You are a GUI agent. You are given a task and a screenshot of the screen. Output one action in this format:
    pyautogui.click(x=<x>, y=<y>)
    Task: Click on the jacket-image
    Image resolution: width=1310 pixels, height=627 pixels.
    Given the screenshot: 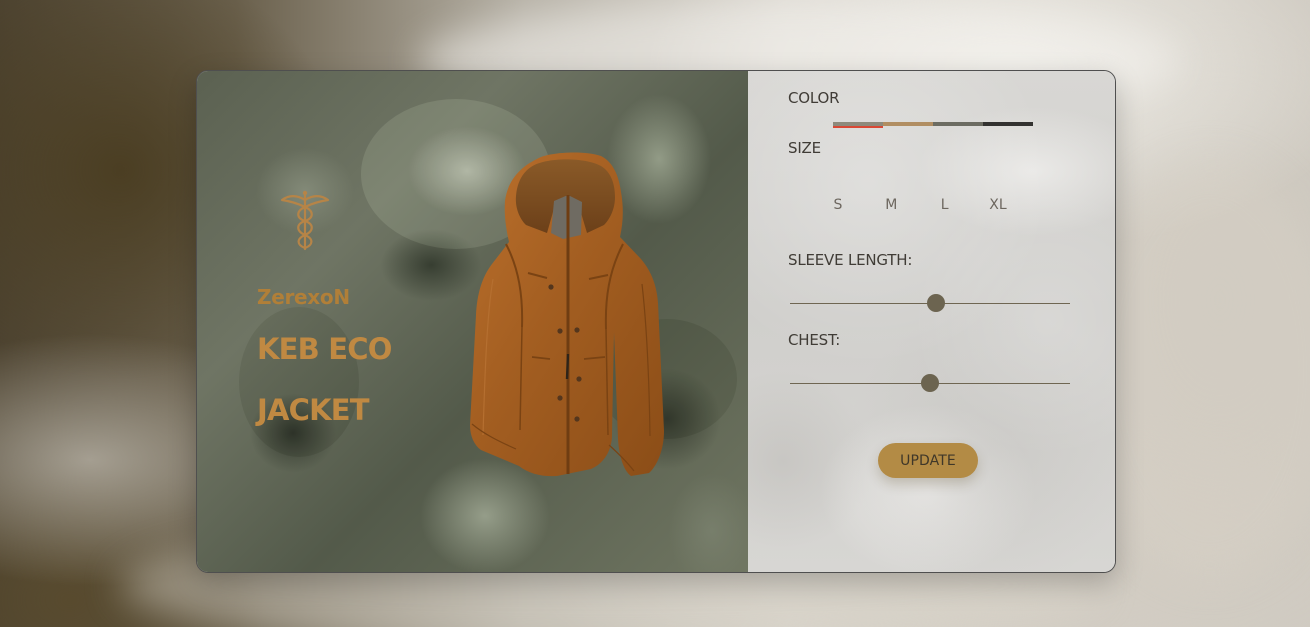 What is the action you would take?
    pyautogui.click(x=567, y=314)
    